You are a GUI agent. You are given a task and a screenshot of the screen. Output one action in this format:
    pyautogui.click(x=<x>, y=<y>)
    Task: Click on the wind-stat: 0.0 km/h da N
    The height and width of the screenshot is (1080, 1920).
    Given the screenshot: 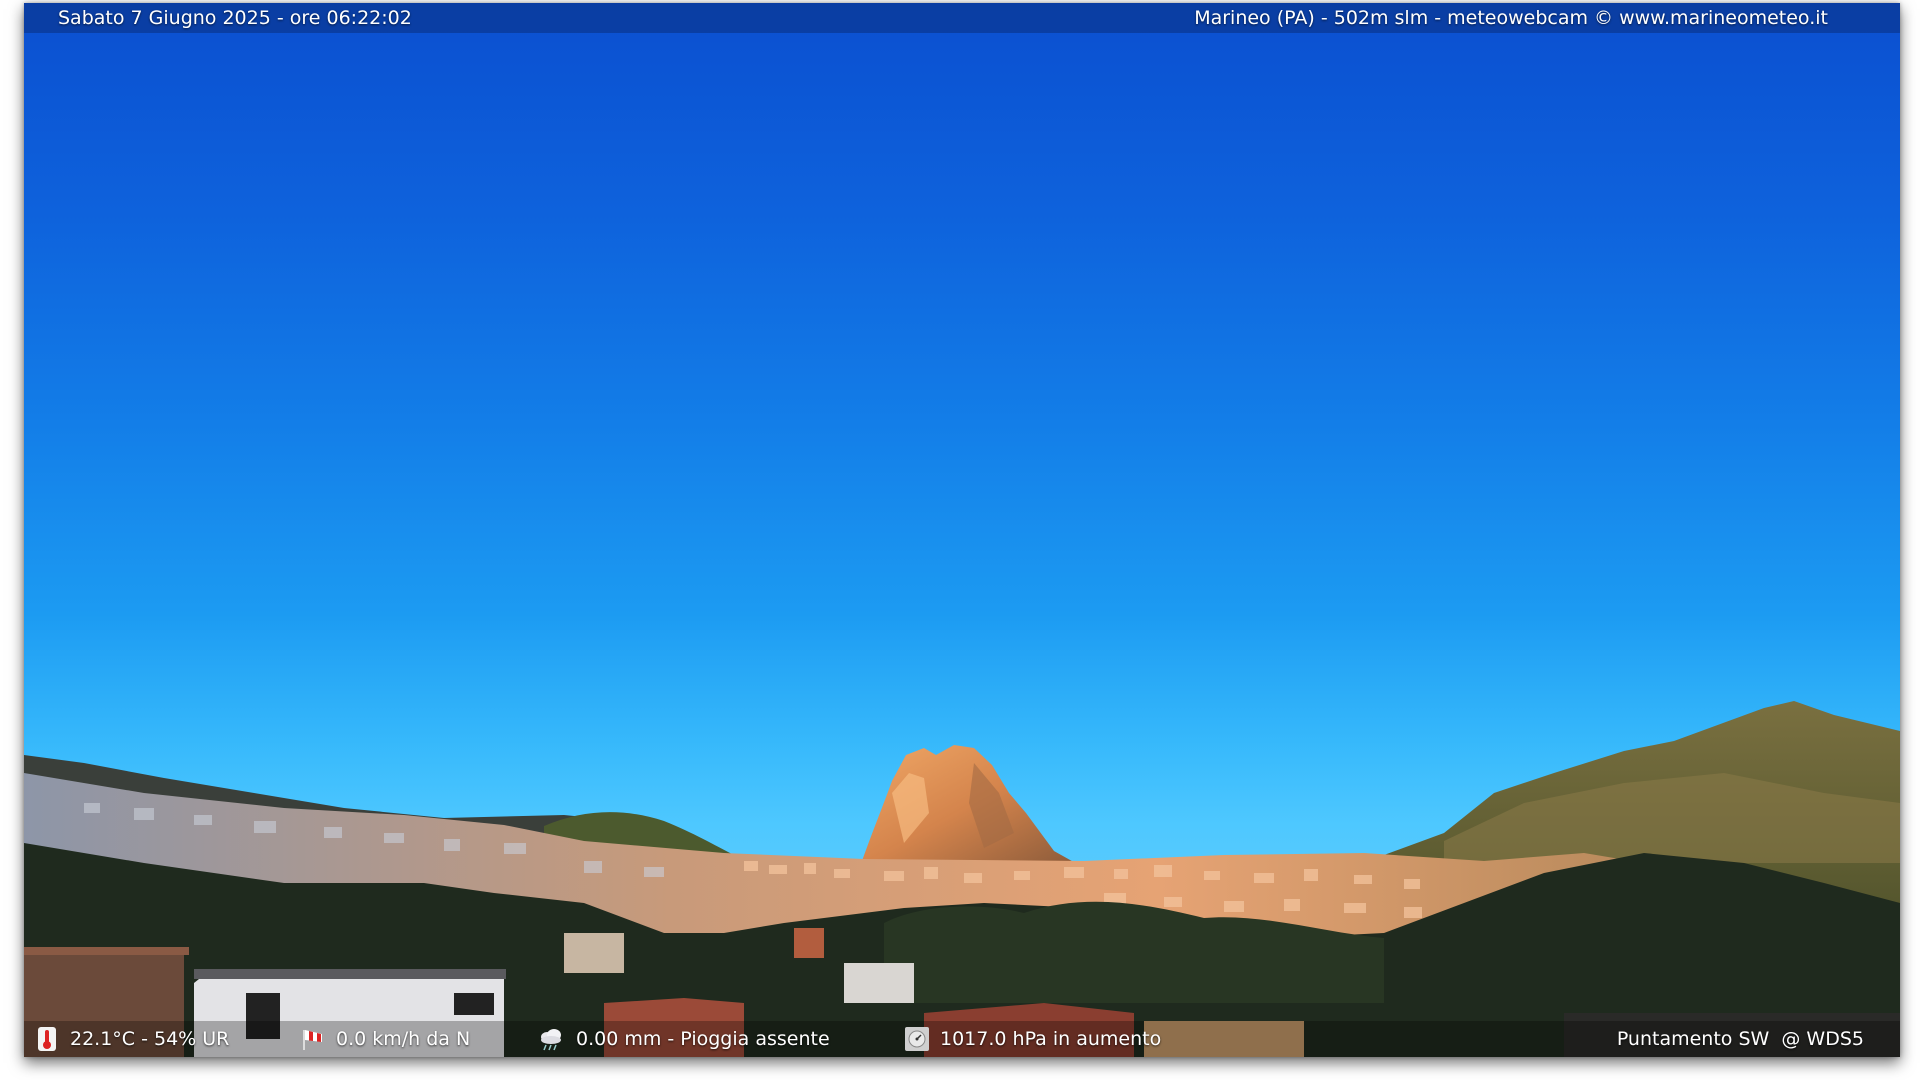 What is the action you would take?
    pyautogui.click(x=385, y=1039)
    